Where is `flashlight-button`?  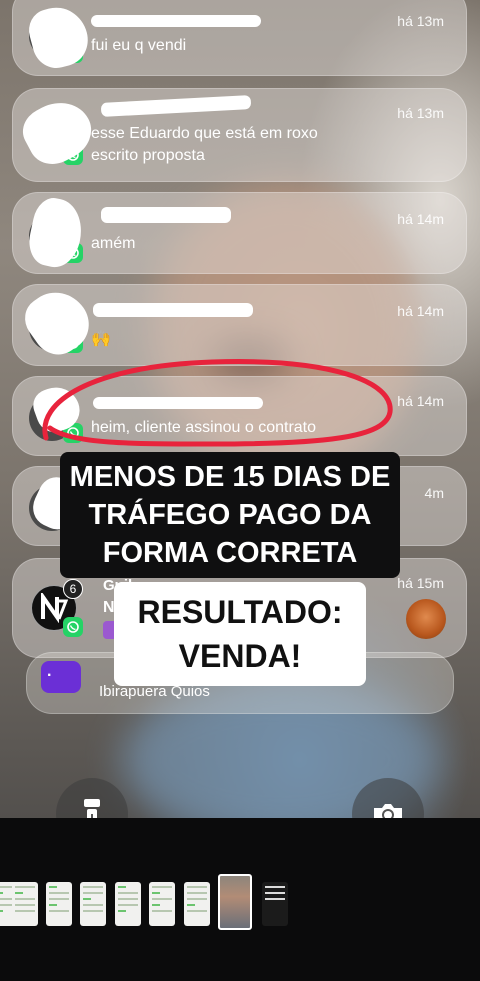
flashlight-button is located at coordinates (92, 798).